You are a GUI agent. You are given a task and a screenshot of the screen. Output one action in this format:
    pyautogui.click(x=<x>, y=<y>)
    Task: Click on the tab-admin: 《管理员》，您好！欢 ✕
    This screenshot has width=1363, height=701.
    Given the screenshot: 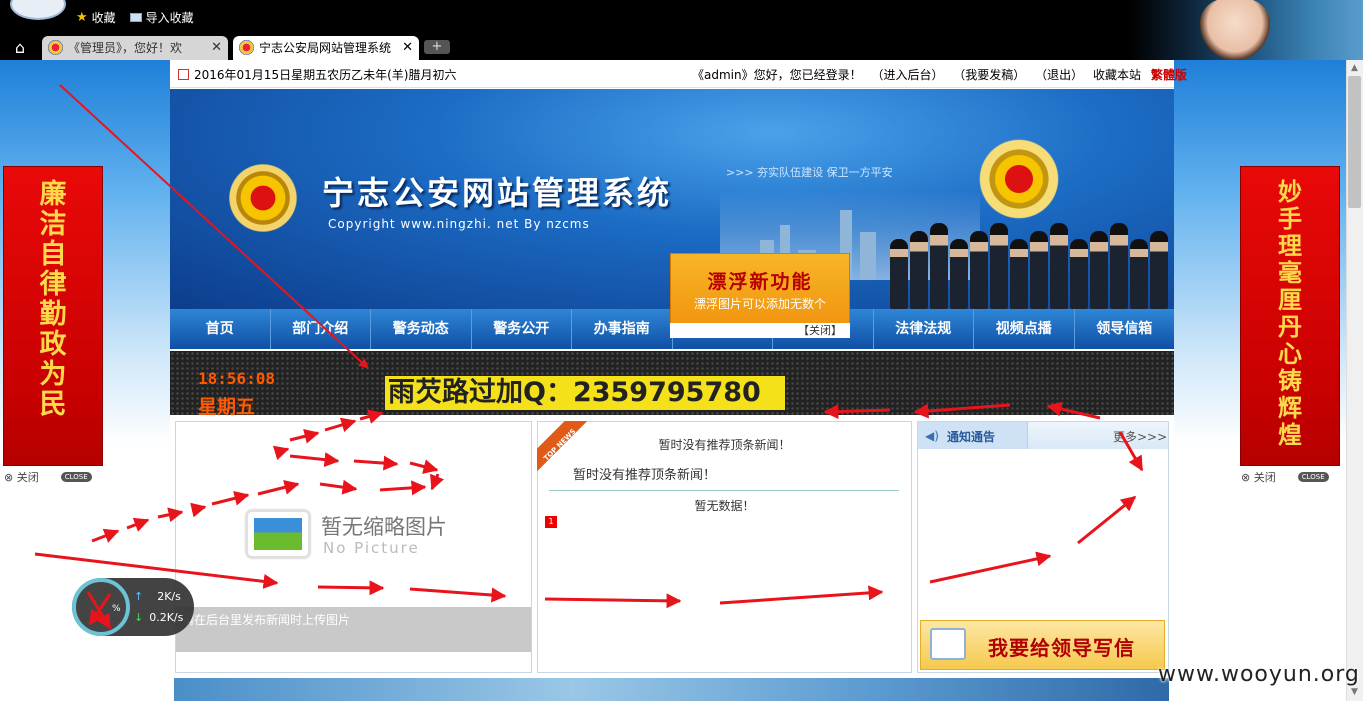 What is the action you would take?
    pyautogui.click(x=135, y=48)
    